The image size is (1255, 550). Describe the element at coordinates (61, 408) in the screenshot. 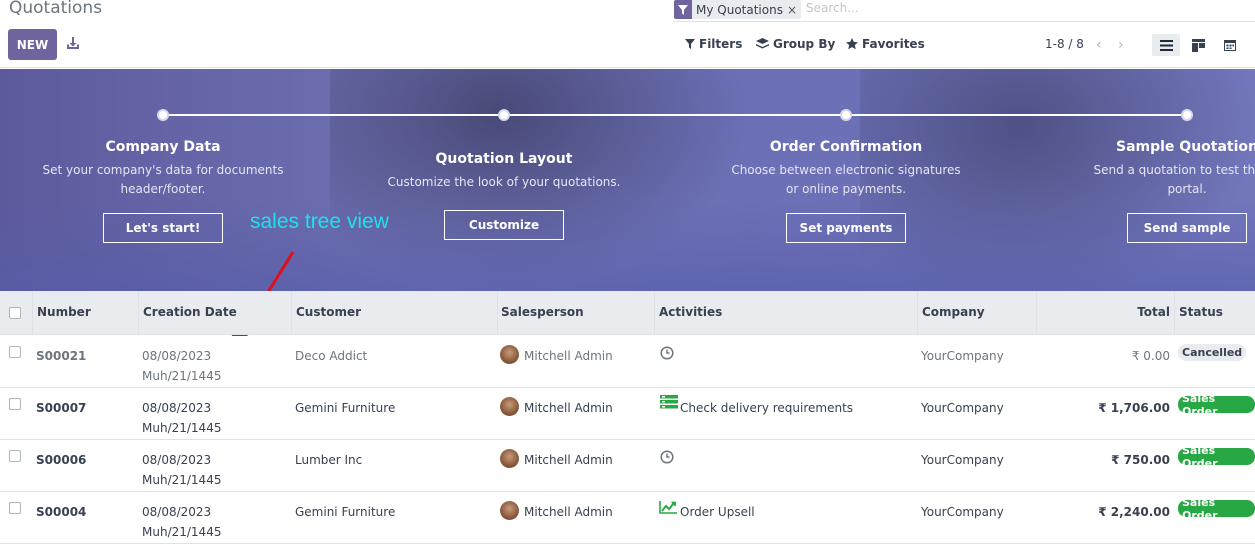

I see `order-number: S00007` at that location.